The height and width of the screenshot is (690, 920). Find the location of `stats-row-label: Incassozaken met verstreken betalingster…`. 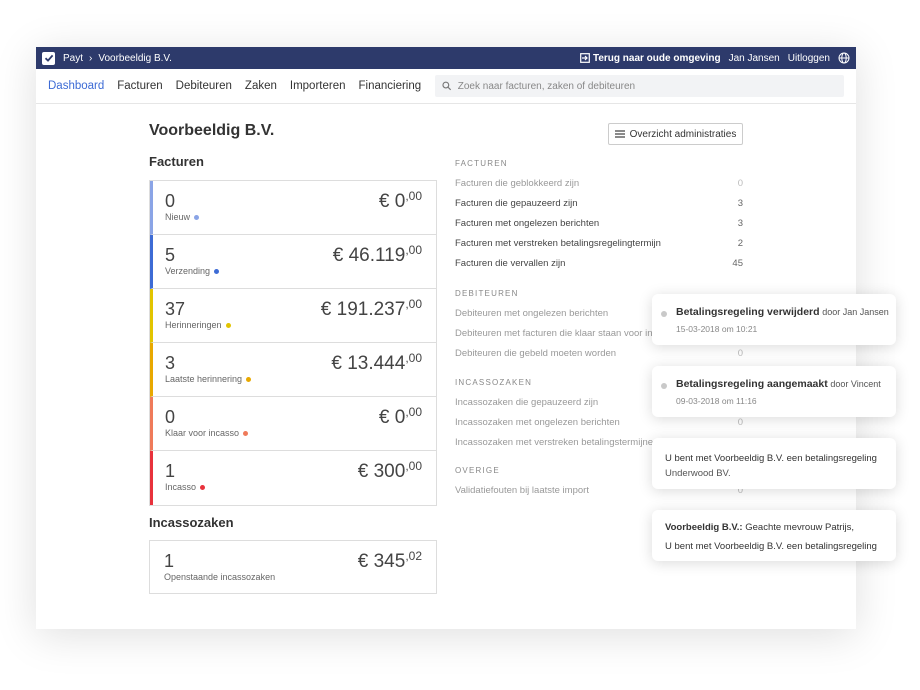

stats-row-label: Incassozaken met verstreken betalingster… is located at coordinates (557, 442).